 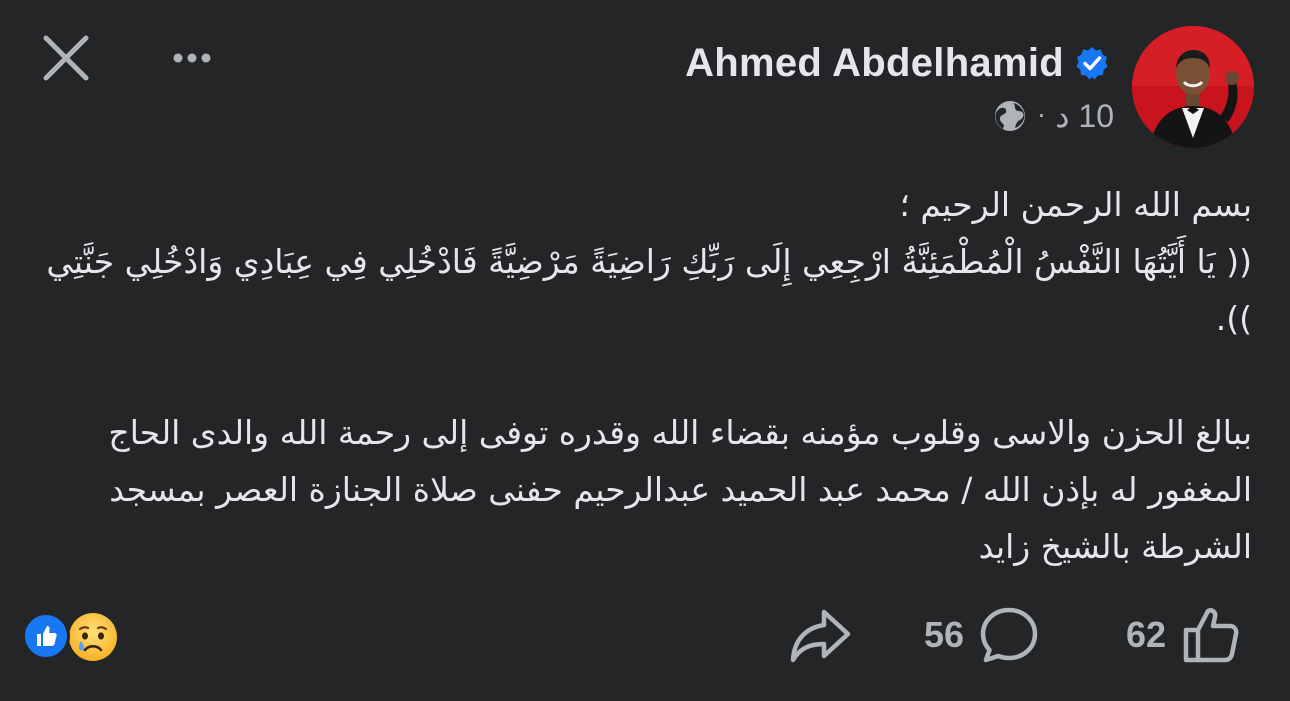 What do you see at coordinates (1053, 116) in the screenshot?
I see `post-meta: · 10 د` at bounding box center [1053, 116].